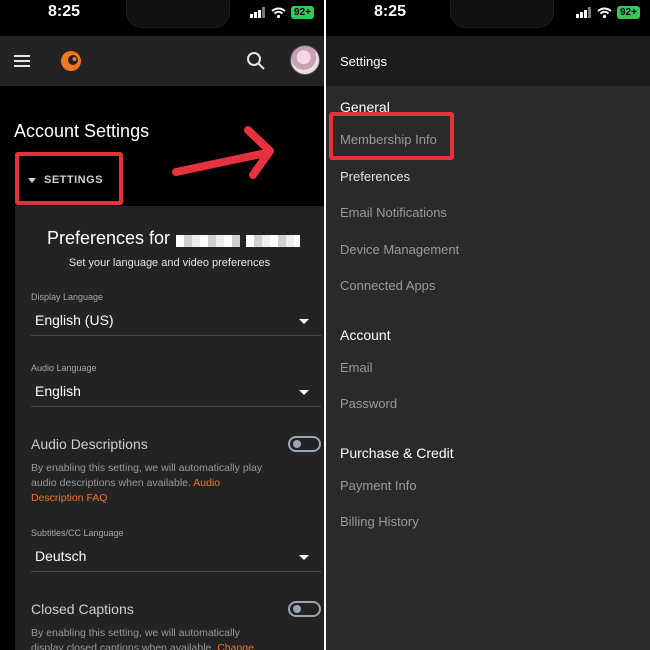 Image resolution: width=650 pixels, height=650 pixels. What do you see at coordinates (67, 297) in the screenshot?
I see `display-language-label: Display Language` at bounding box center [67, 297].